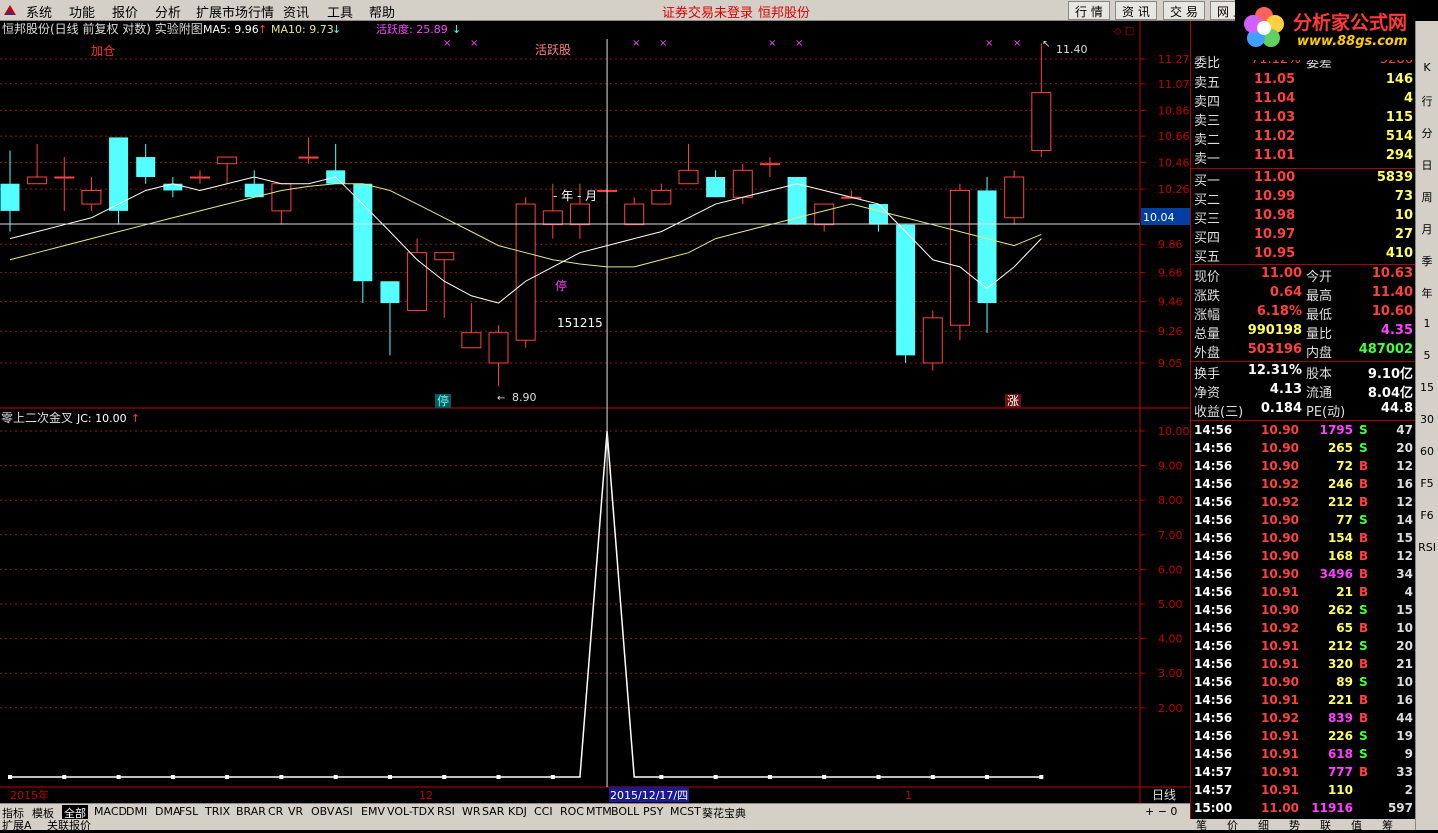  Describe the element at coordinates (1403, 215) in the screenshot. I see `bid-volume: 10` at that location.